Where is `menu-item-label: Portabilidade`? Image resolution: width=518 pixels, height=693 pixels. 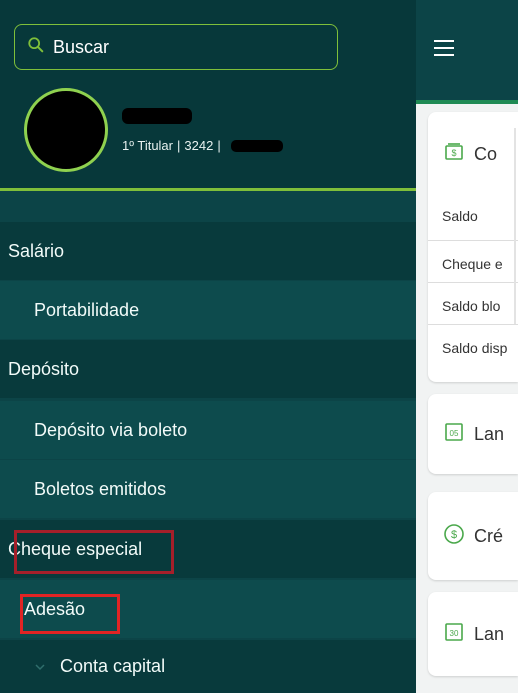 menu-item-label: Portabilidade is located at coordinates (87, 309).